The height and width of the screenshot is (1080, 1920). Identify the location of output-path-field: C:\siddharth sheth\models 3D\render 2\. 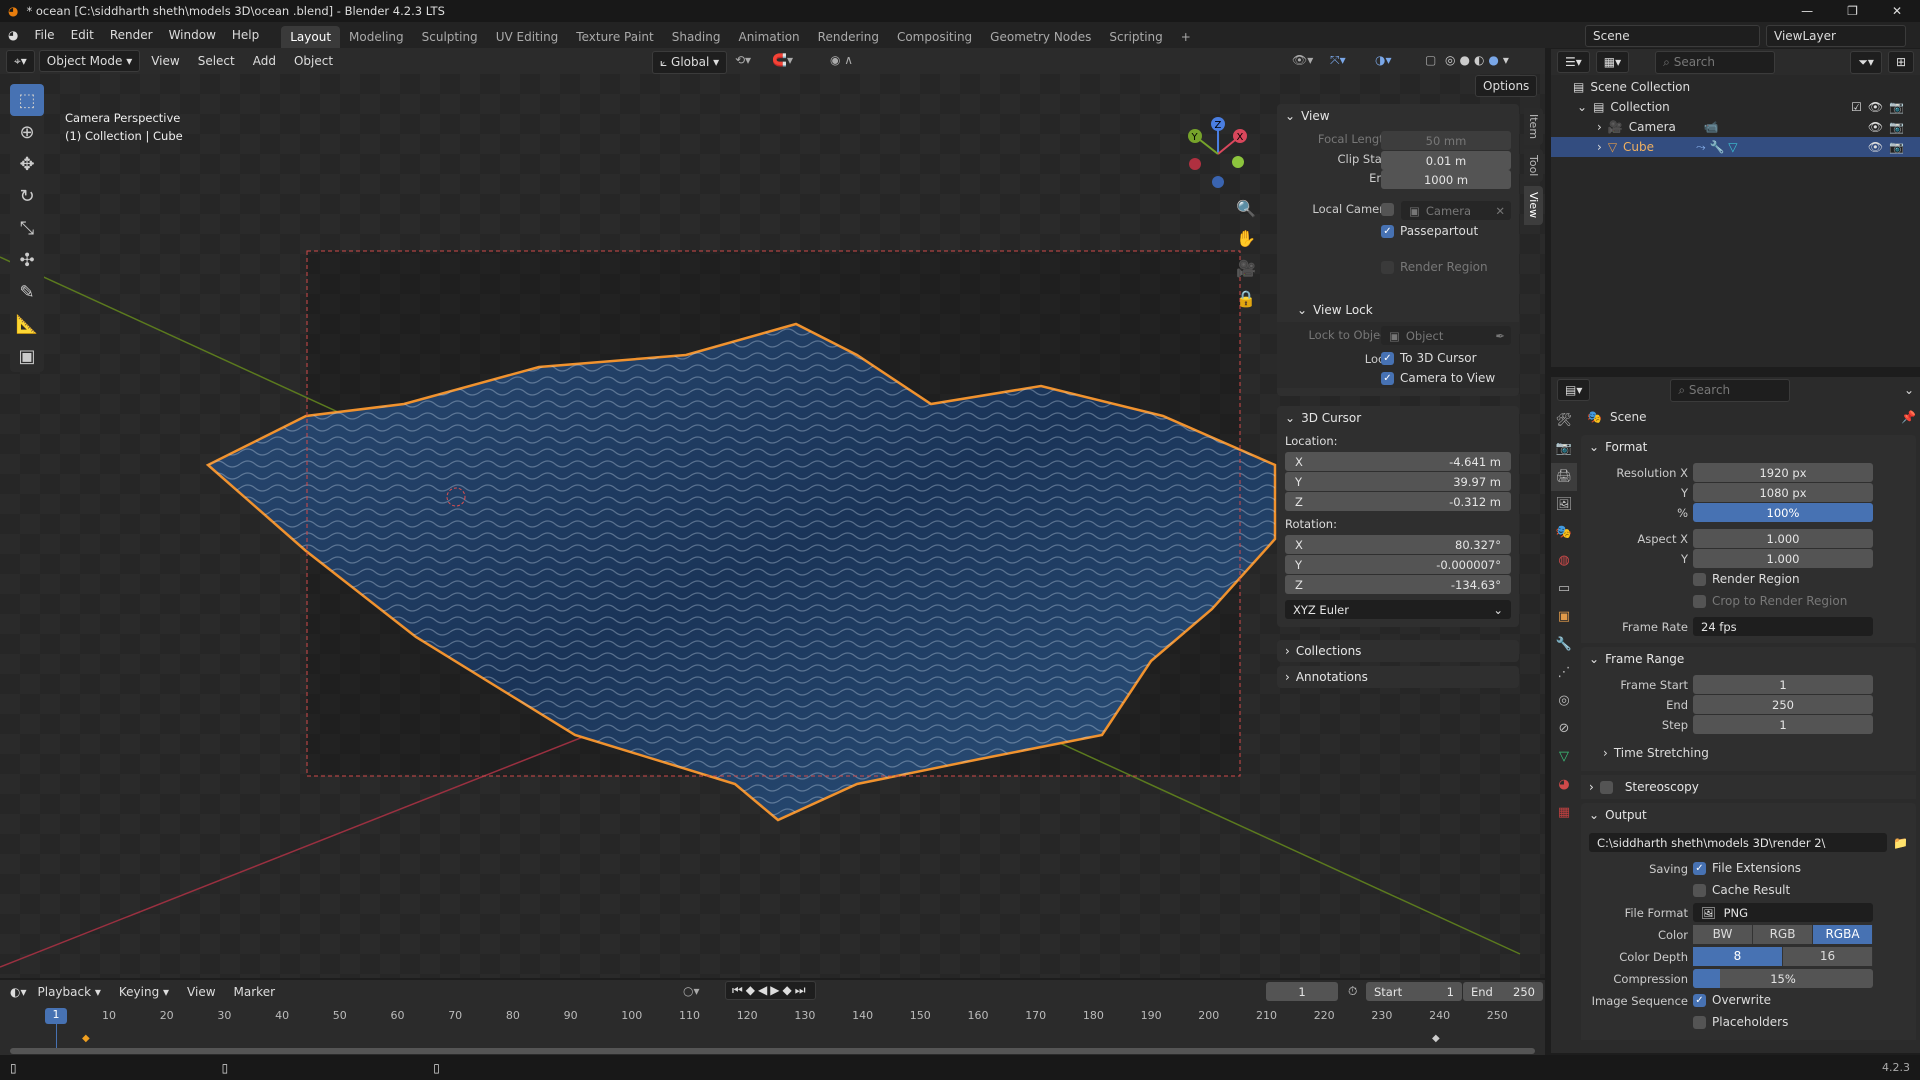
(1738, 842).